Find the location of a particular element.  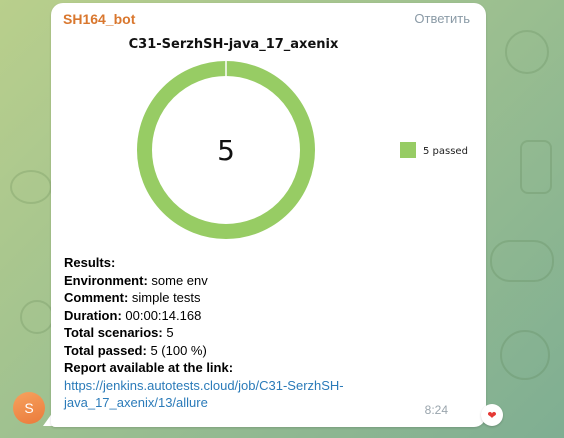

report-row: Report available at the link: is located at coordinates (269, 368).